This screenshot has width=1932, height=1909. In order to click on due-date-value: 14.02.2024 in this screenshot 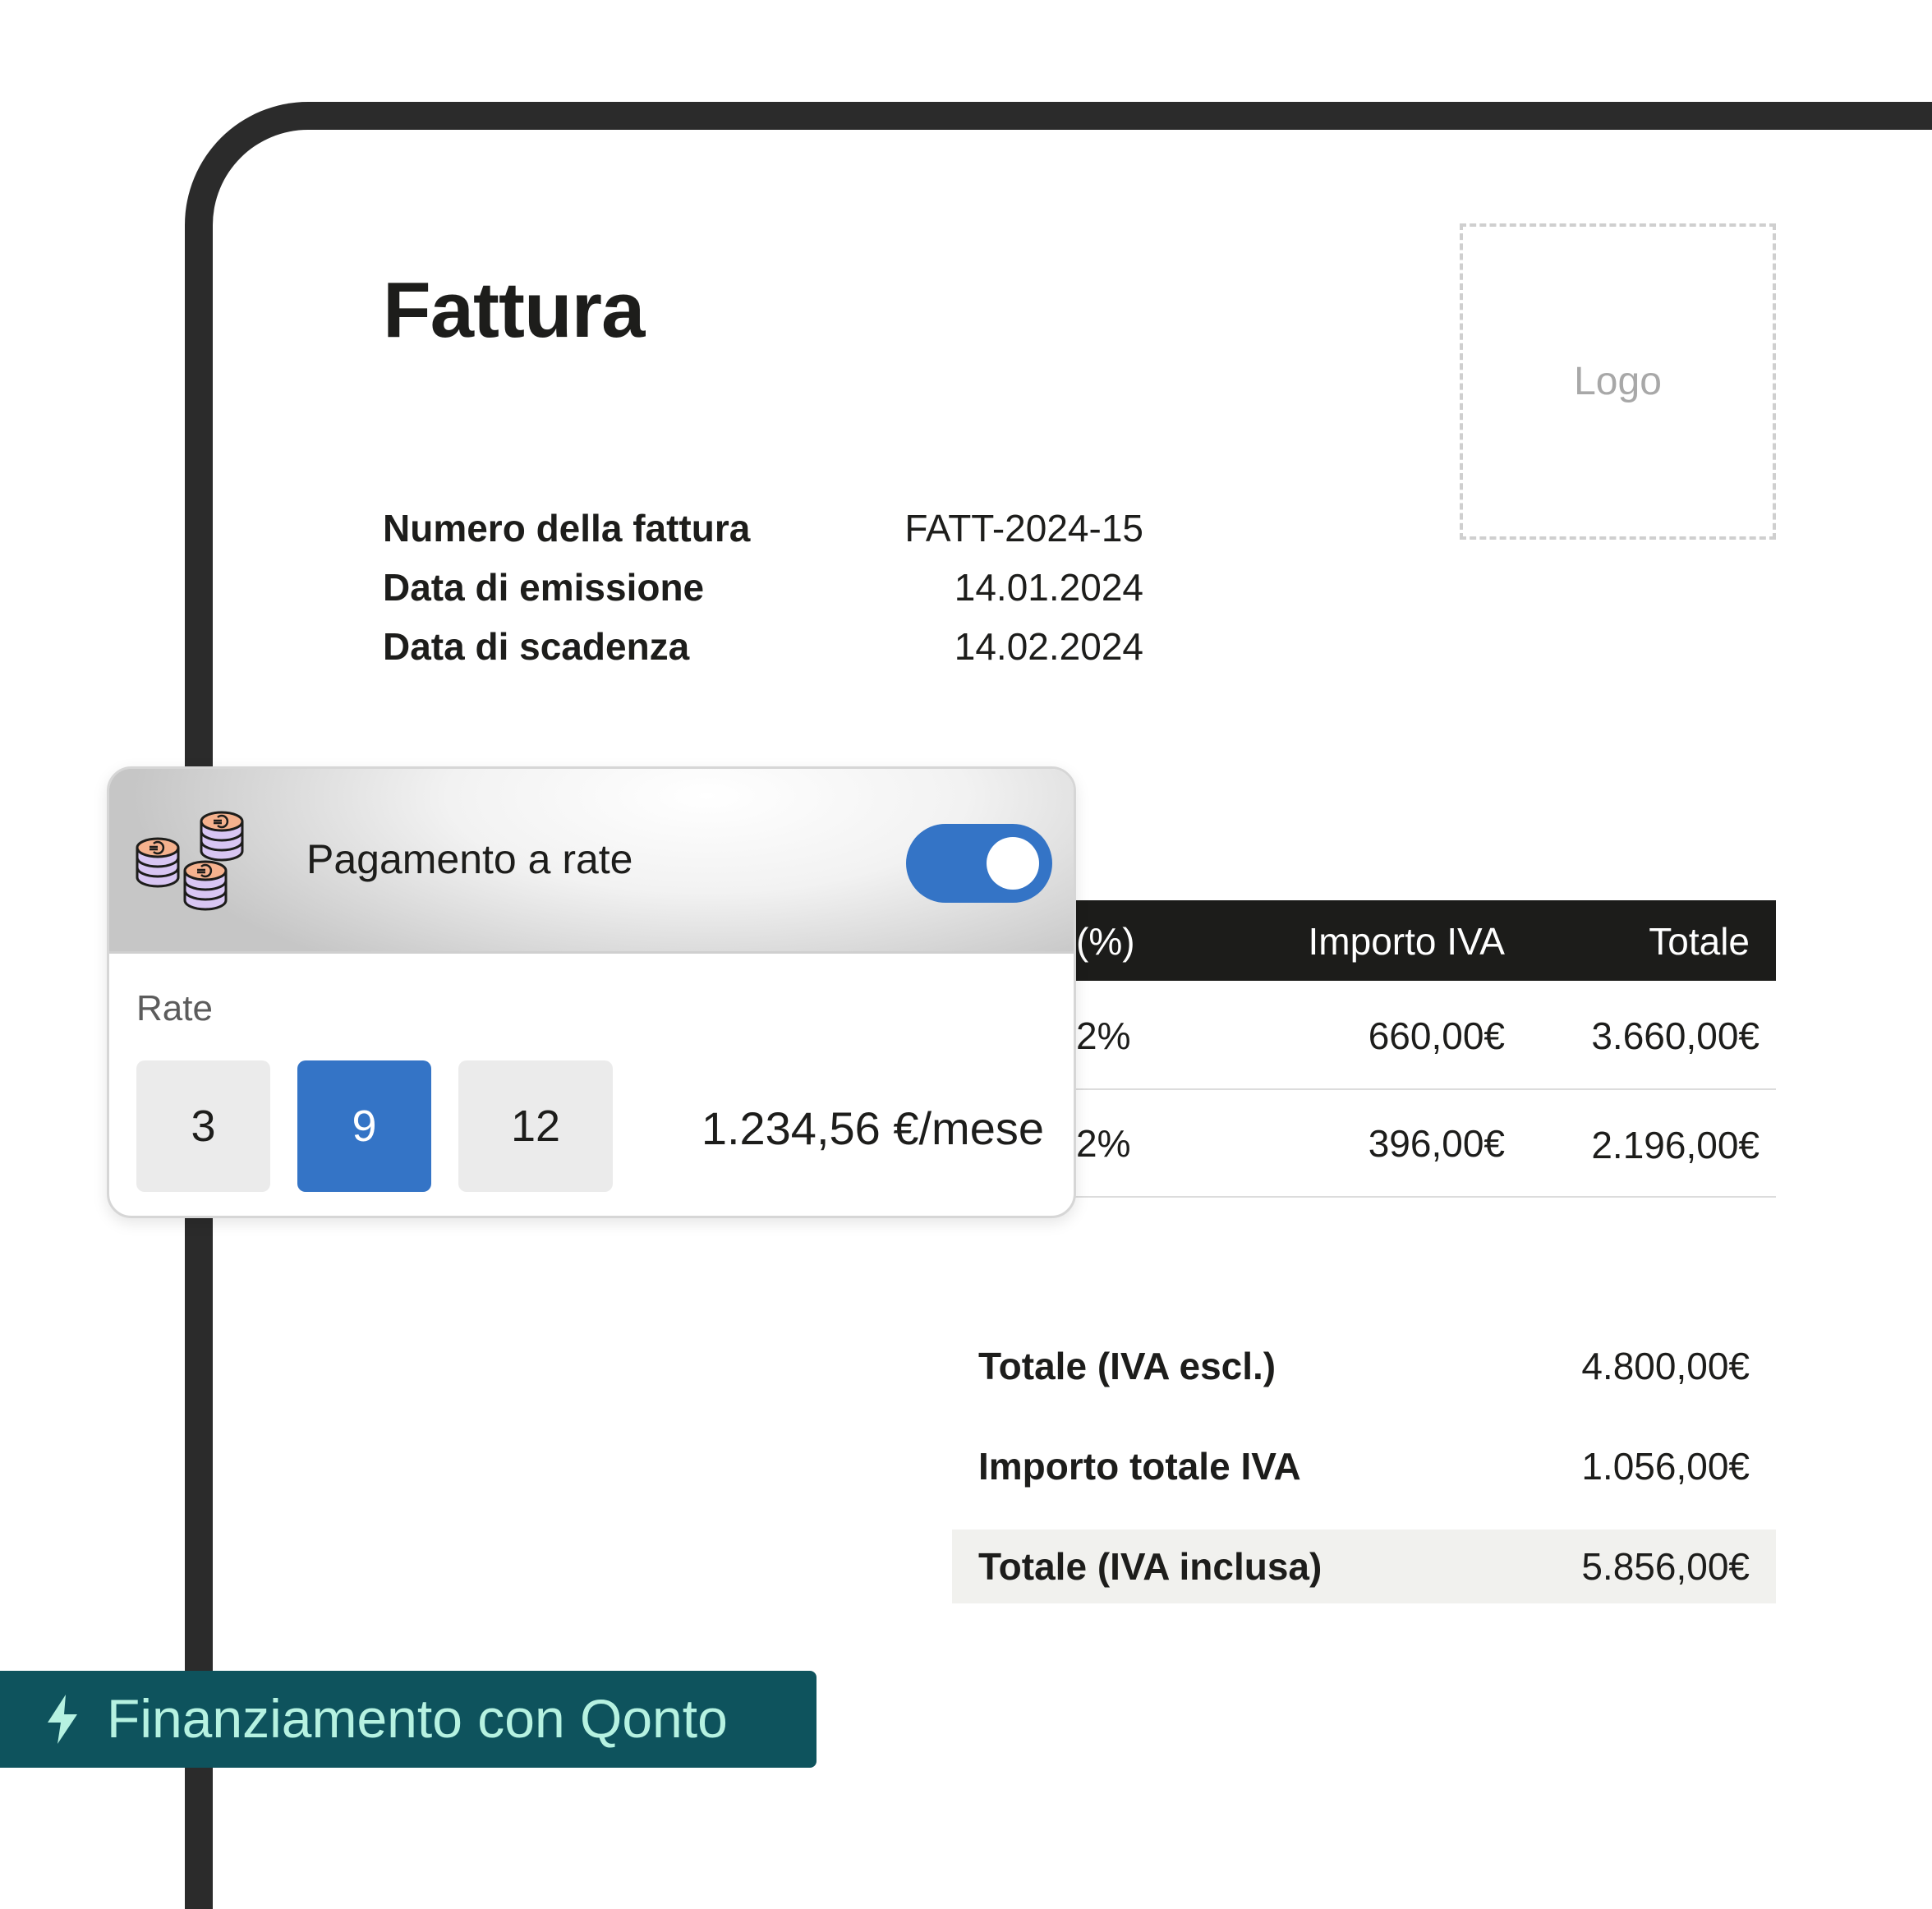, I will do `click(1048, 646)`.